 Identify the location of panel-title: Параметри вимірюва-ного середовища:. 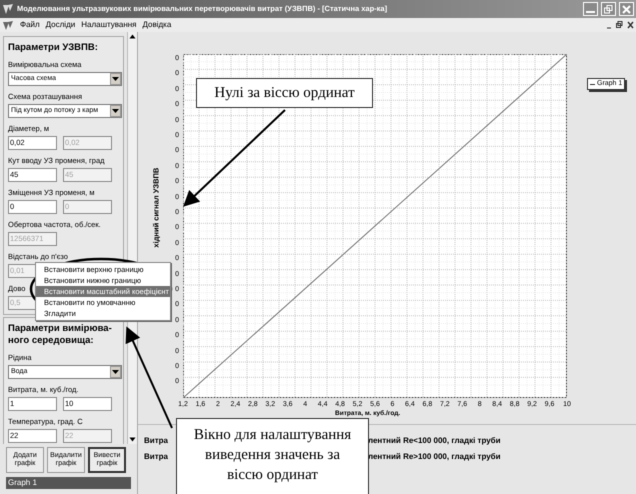
(60, 335).